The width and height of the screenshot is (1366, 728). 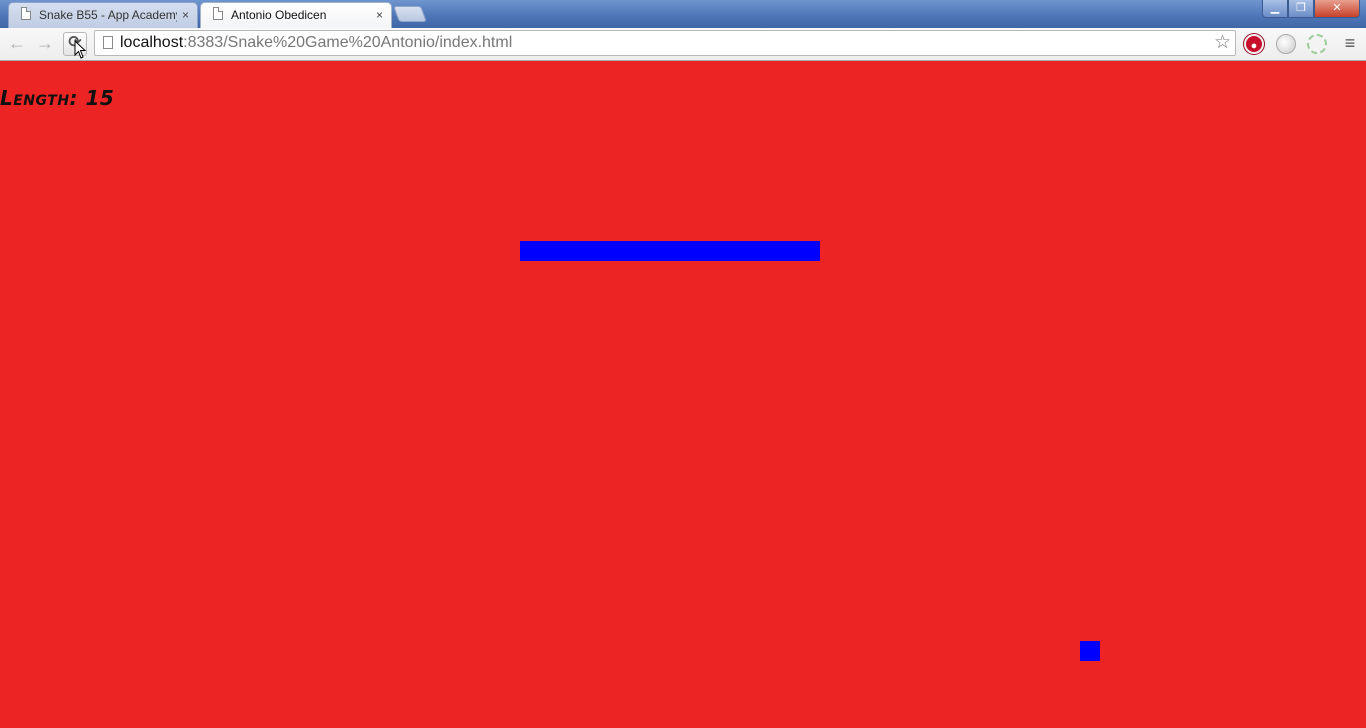 I want to click on refresh-extension-icon, so click(x=1317, y=44).